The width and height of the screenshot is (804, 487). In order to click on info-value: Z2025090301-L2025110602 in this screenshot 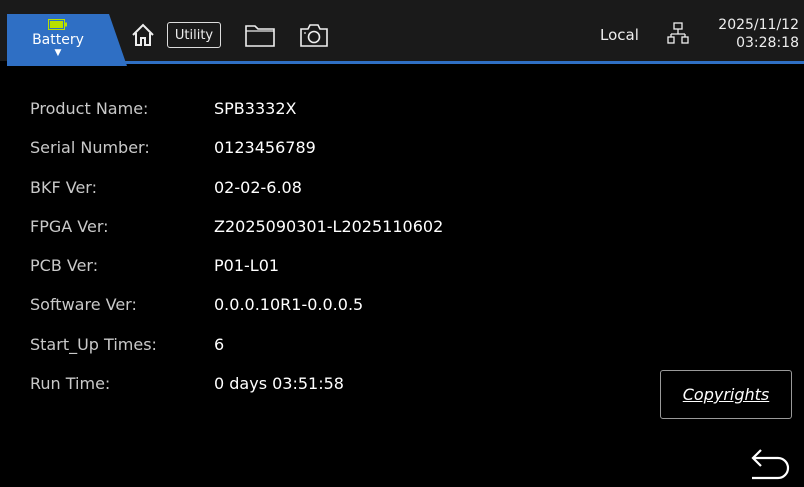, I will do `click(329, 226)`.